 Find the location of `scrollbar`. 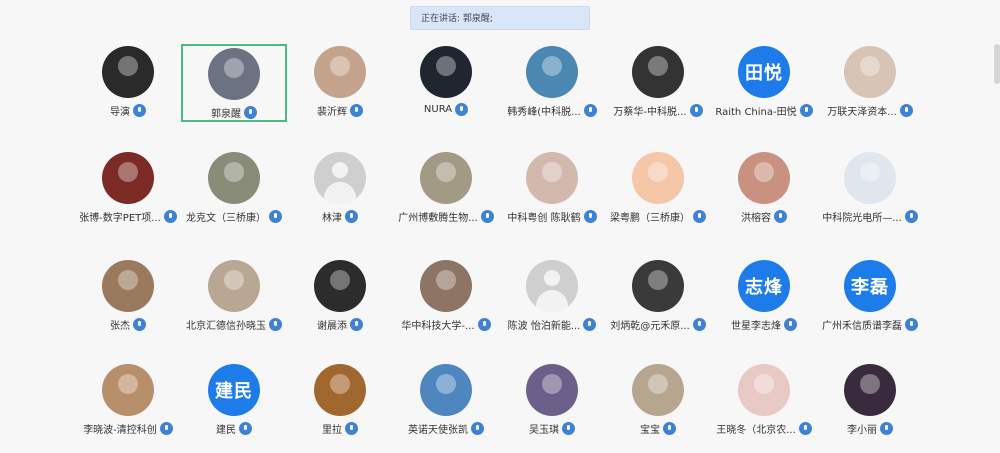

scrollbar is located at coordinates (997, 64).